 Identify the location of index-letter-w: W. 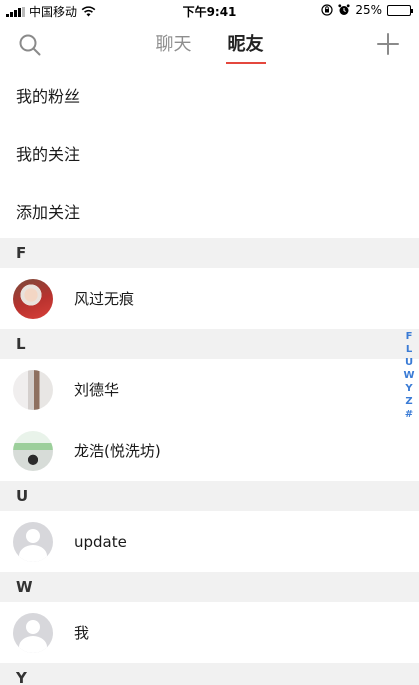
(408, 375).